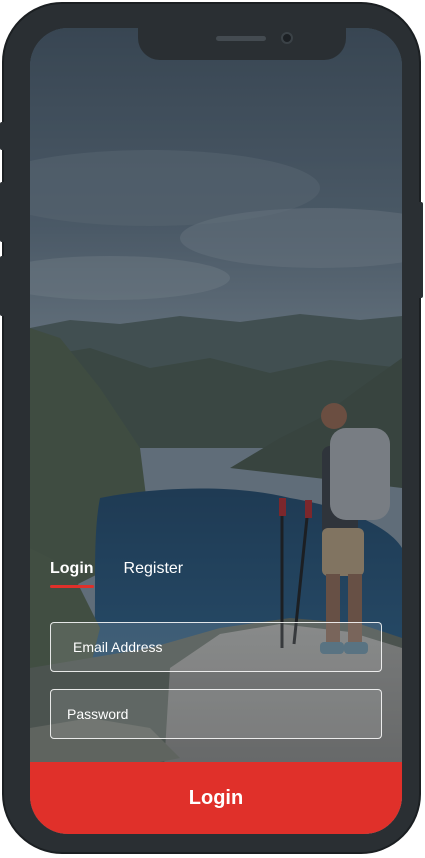 This screenshot has width=425, height=858. I want to click on power-button, so click(420, 250).